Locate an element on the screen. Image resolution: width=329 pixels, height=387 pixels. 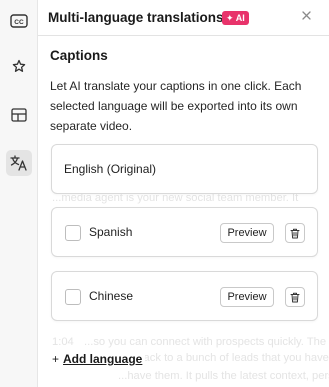
transcript-timestamp: 1:04 is located at coordinates (63, 342).